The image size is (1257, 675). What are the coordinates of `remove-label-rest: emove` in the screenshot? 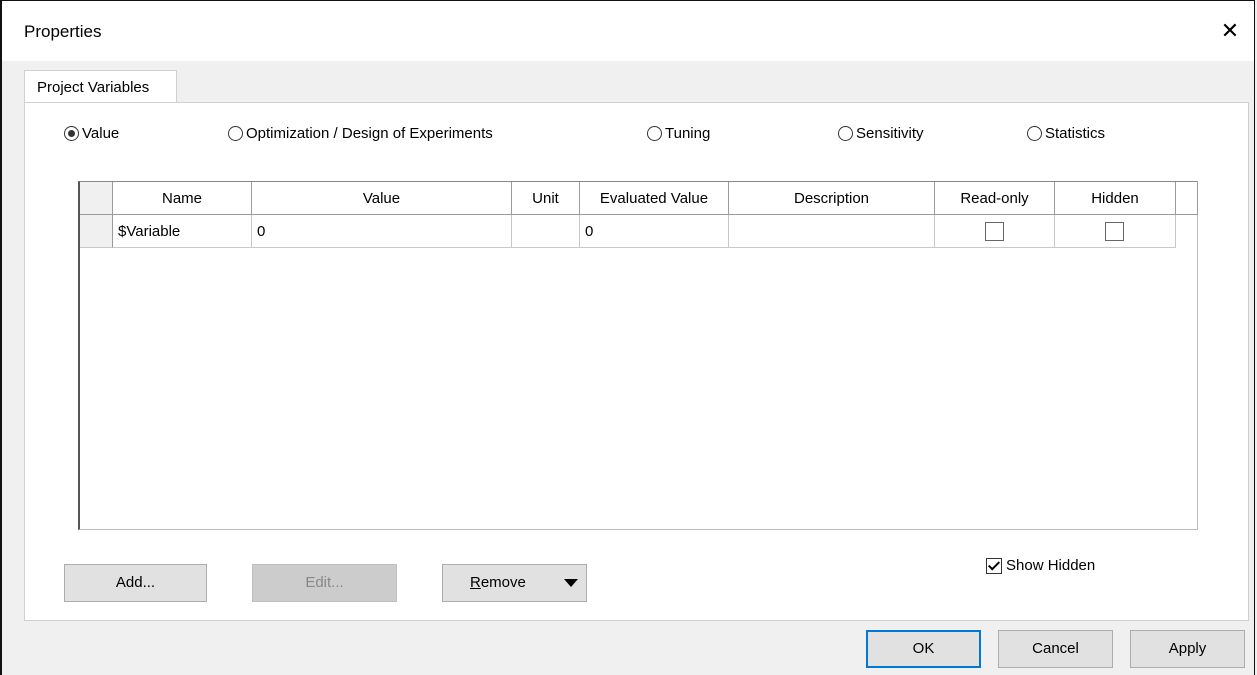 It's located at (503, 582).